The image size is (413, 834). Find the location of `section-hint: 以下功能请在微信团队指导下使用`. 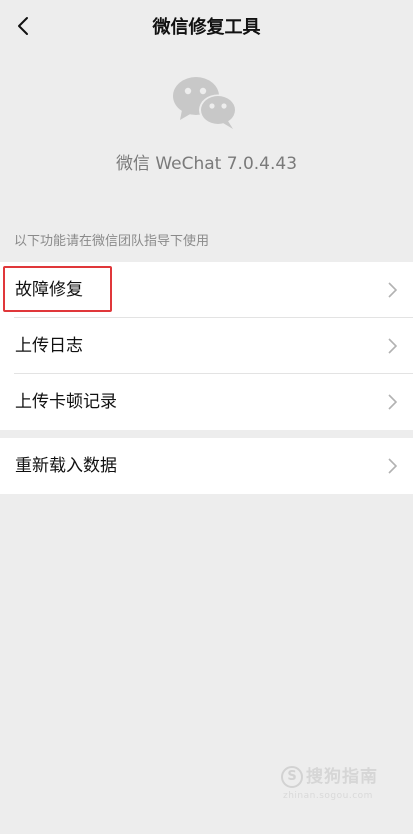

section-hint: 以下功能请在微信团队指导下使用 is located at coordinates (112, 241).